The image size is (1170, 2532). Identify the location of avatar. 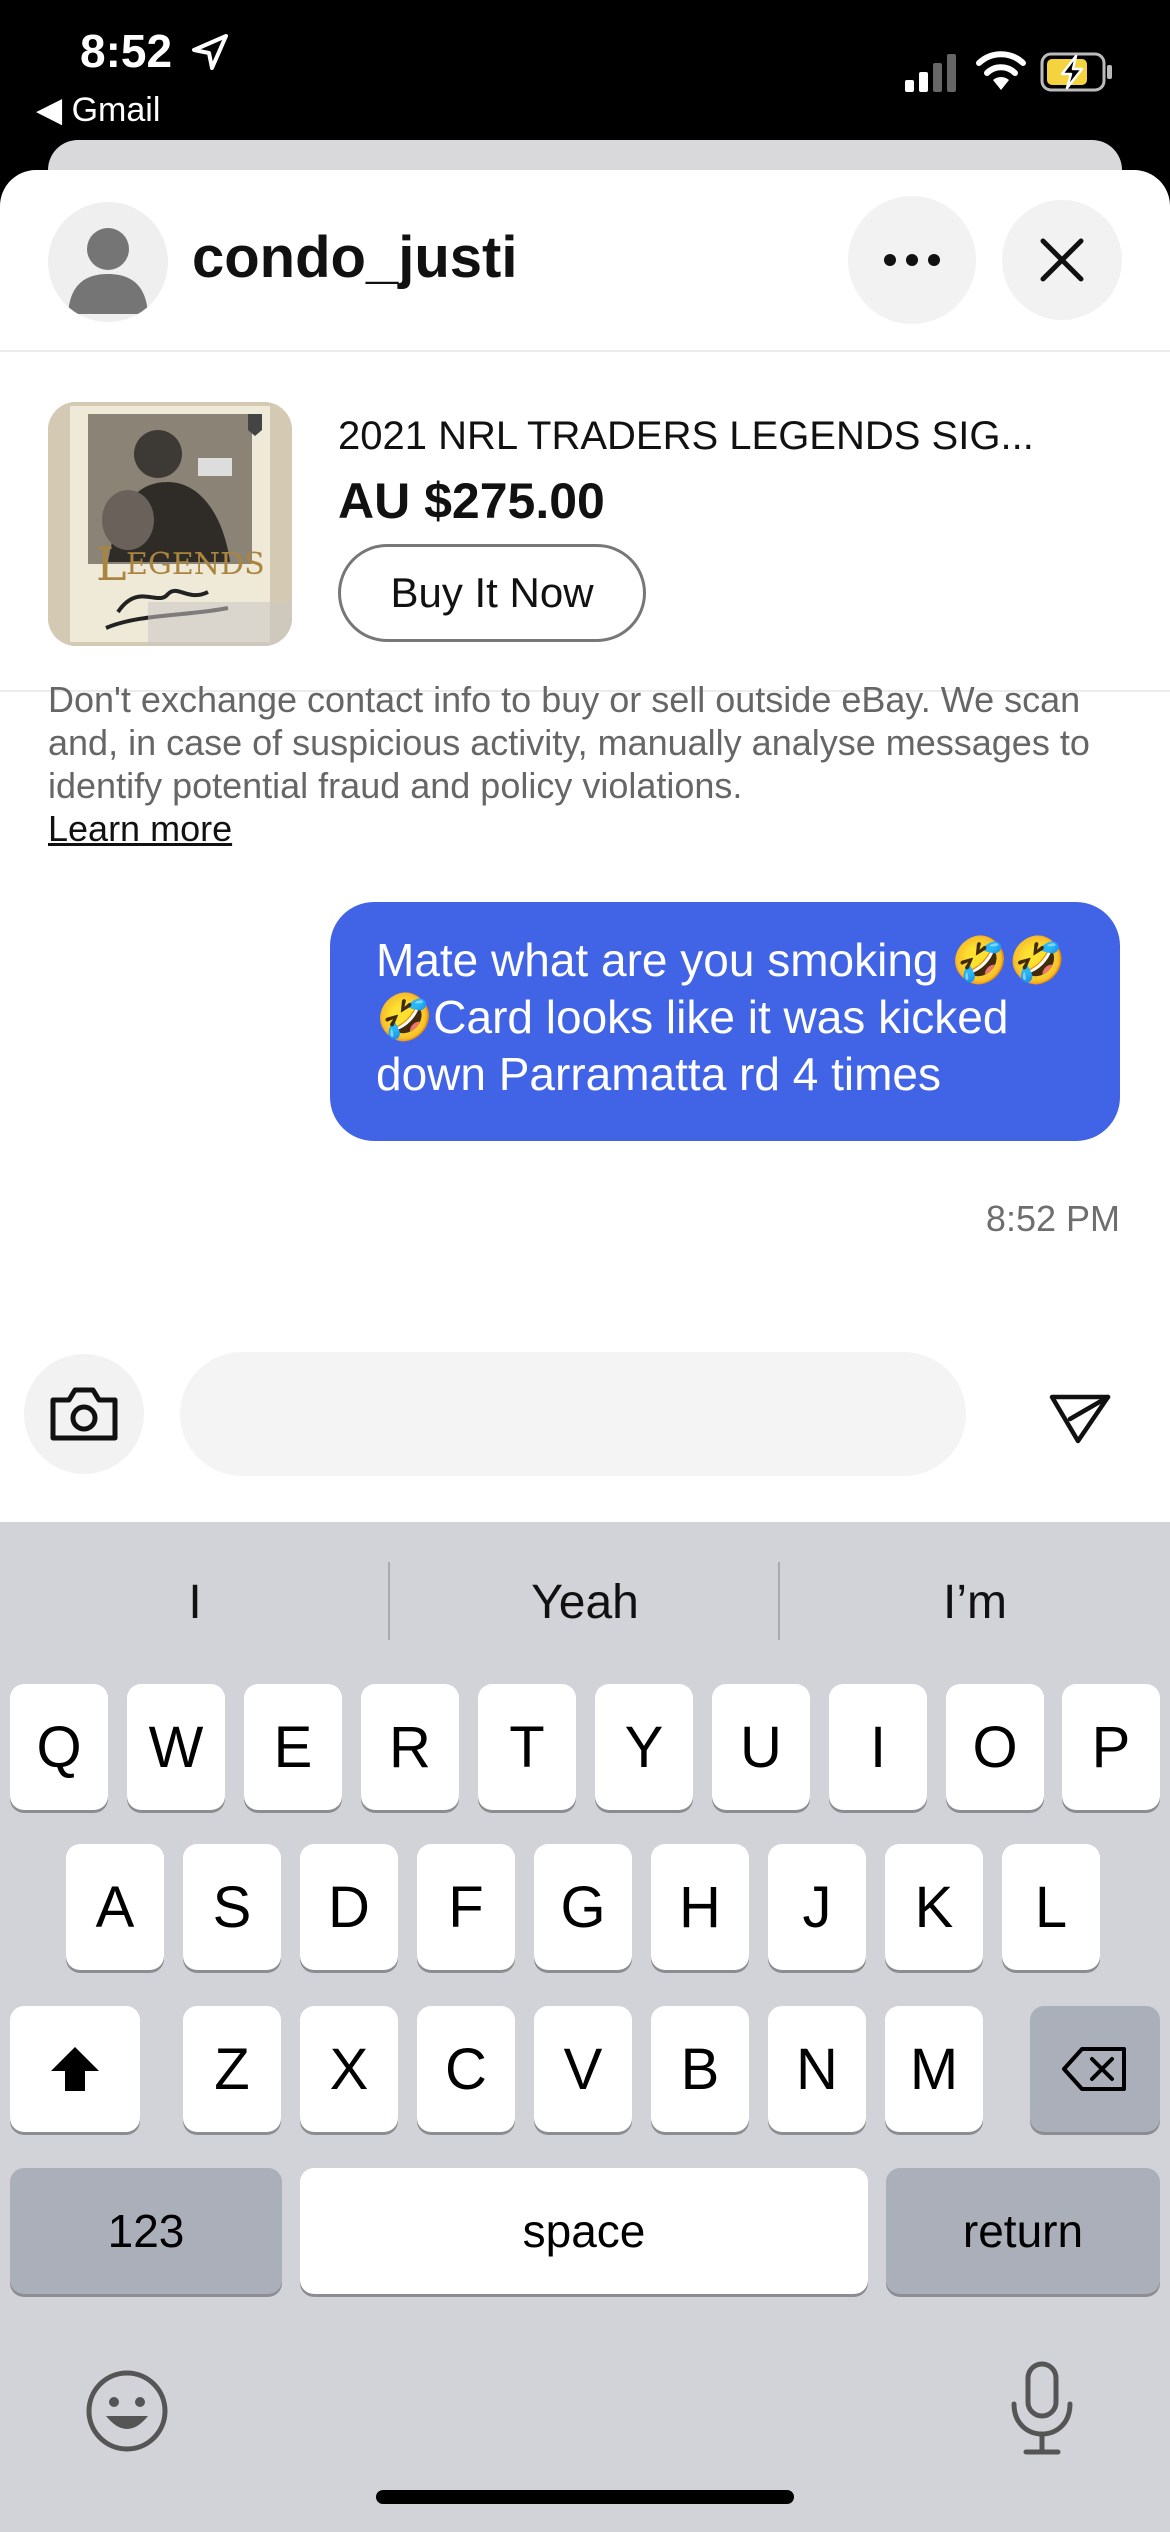
(108, 262).